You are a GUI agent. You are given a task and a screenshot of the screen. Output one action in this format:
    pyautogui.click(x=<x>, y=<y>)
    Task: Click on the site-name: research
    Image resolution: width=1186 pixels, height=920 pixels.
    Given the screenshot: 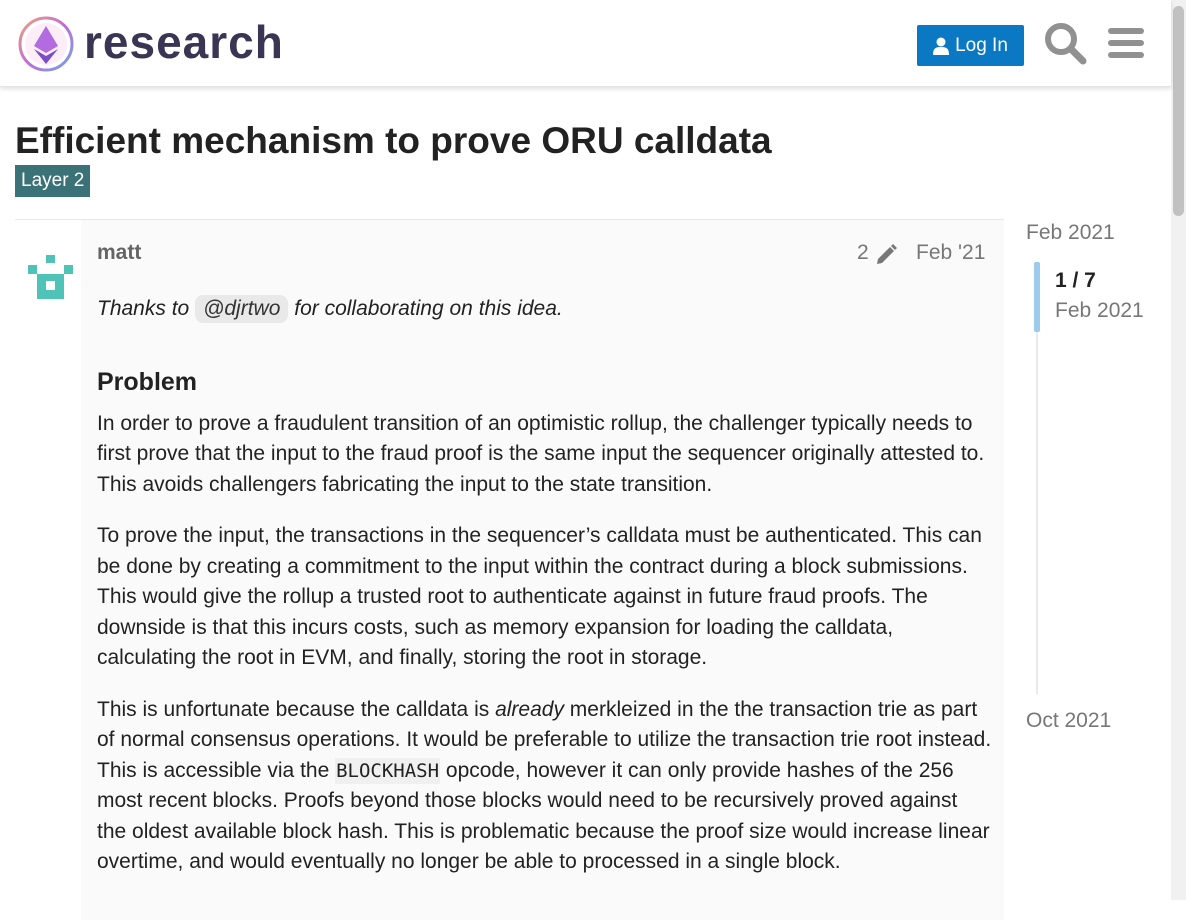 What is the action you would take?
    pyautogui.click(x=184, y=42)
    